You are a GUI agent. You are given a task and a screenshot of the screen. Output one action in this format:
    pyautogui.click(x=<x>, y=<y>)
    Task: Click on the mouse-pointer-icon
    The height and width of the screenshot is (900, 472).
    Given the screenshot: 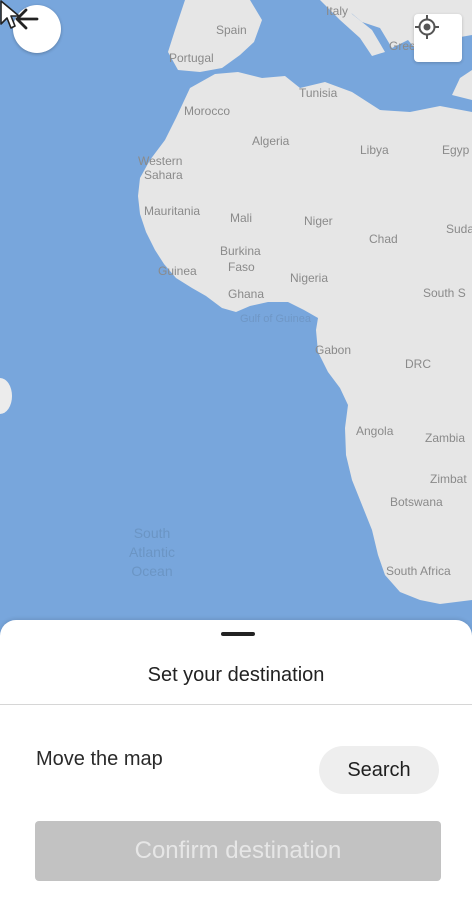 What is the action you would take?
    pyautogui.click(x=10, y=14)
    